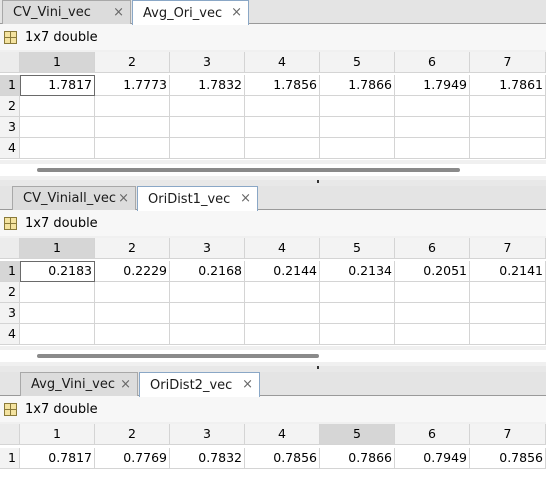 Image resolution: width=546 pixels, height=477 pixels. What do you see at coordinates (197, 198) in the screenshot?
I see `tab-oridist1-vec: OriDist1_vec ×` at bounding box center [197, 198].